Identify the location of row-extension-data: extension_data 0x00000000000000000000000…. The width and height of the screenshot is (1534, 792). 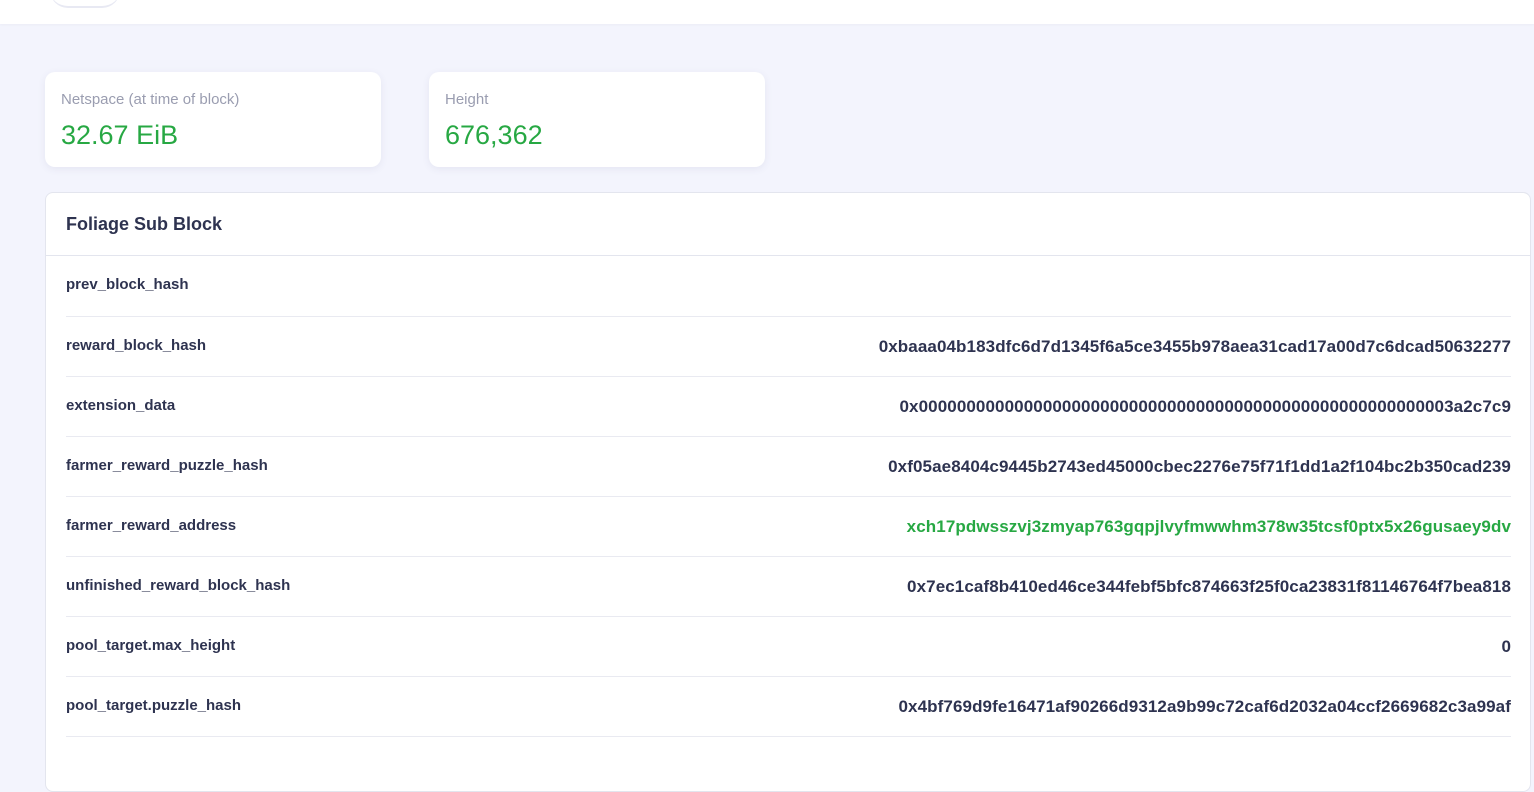
(788, 407).